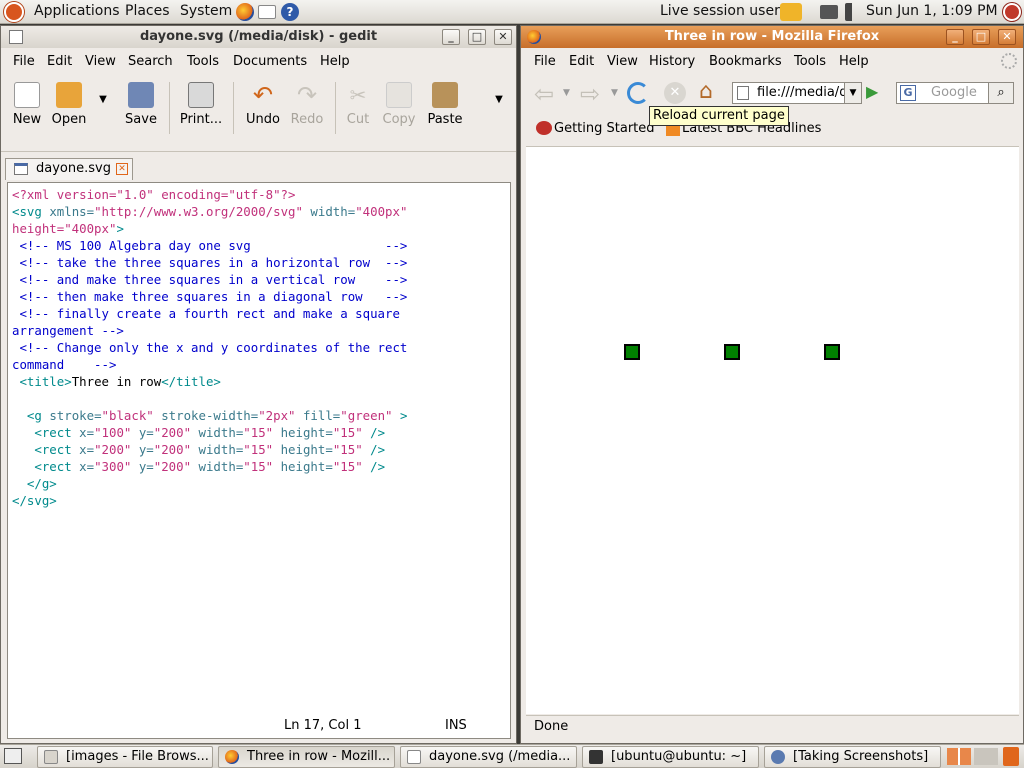 The height and width of the screenshot is (768, 1024). I want to click on new-button: New, so click(27, 113).